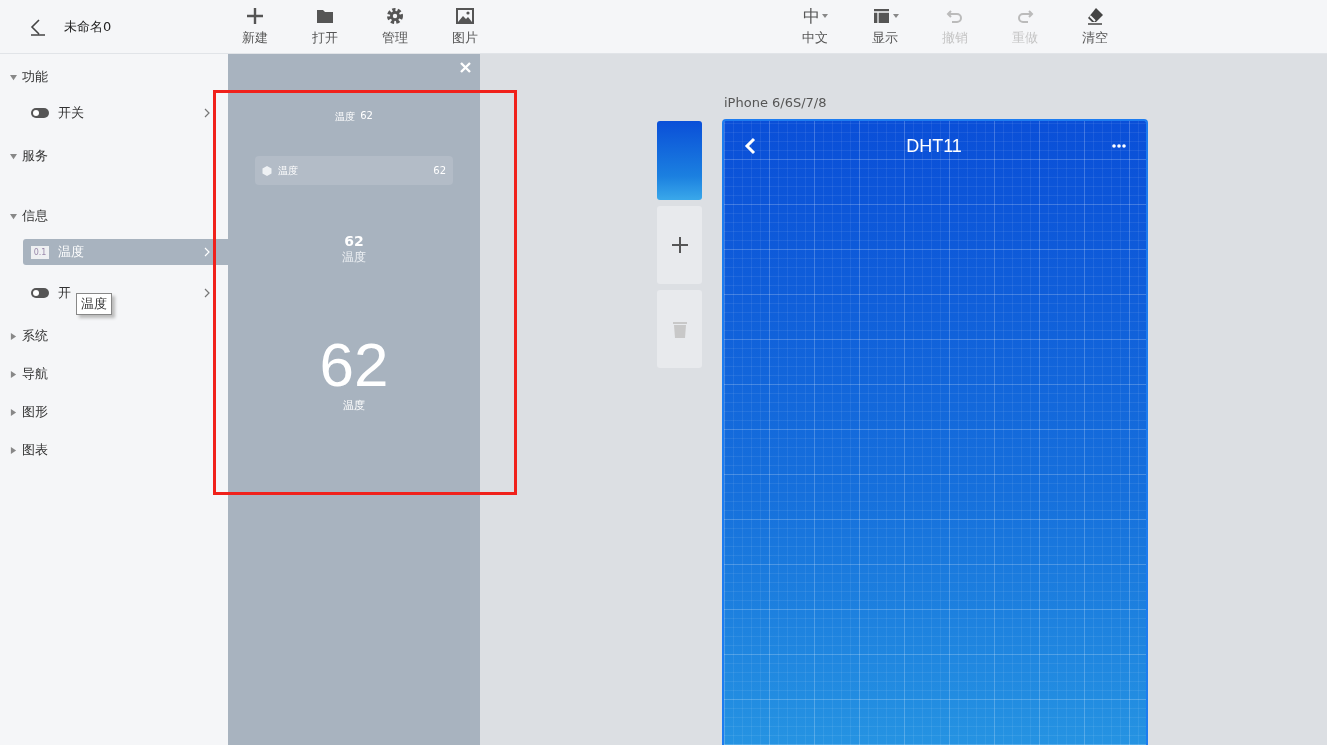 The image size is (1327, 745). I want to click on toolbar-button: 新建, so click(255, 26).